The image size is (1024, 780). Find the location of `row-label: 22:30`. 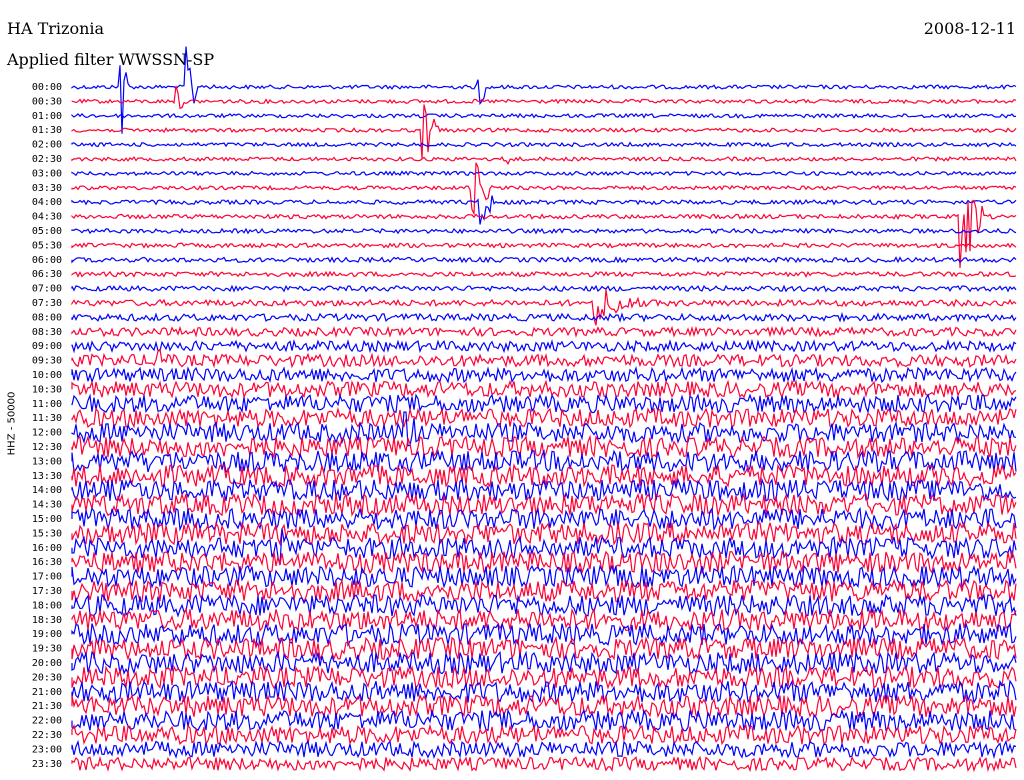

row-label: 22:30 is located at coordinates (47, 735).